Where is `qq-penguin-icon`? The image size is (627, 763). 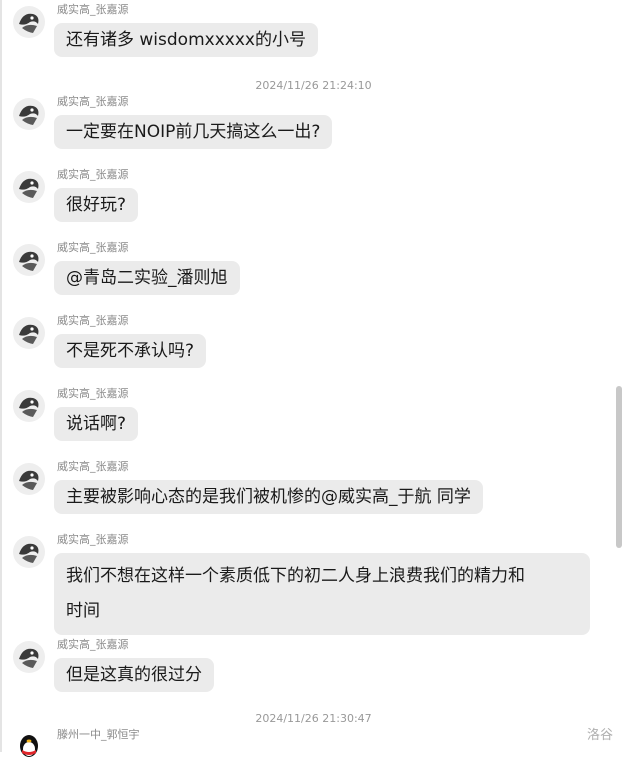 qq-penguin-icon is located at coordinates (29, 747).